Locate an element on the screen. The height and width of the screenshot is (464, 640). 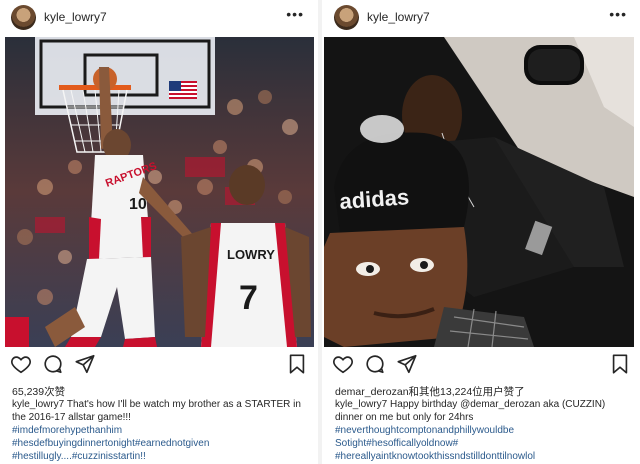
likes-count: 65,239次赞 is located at coordinates (38, 391).